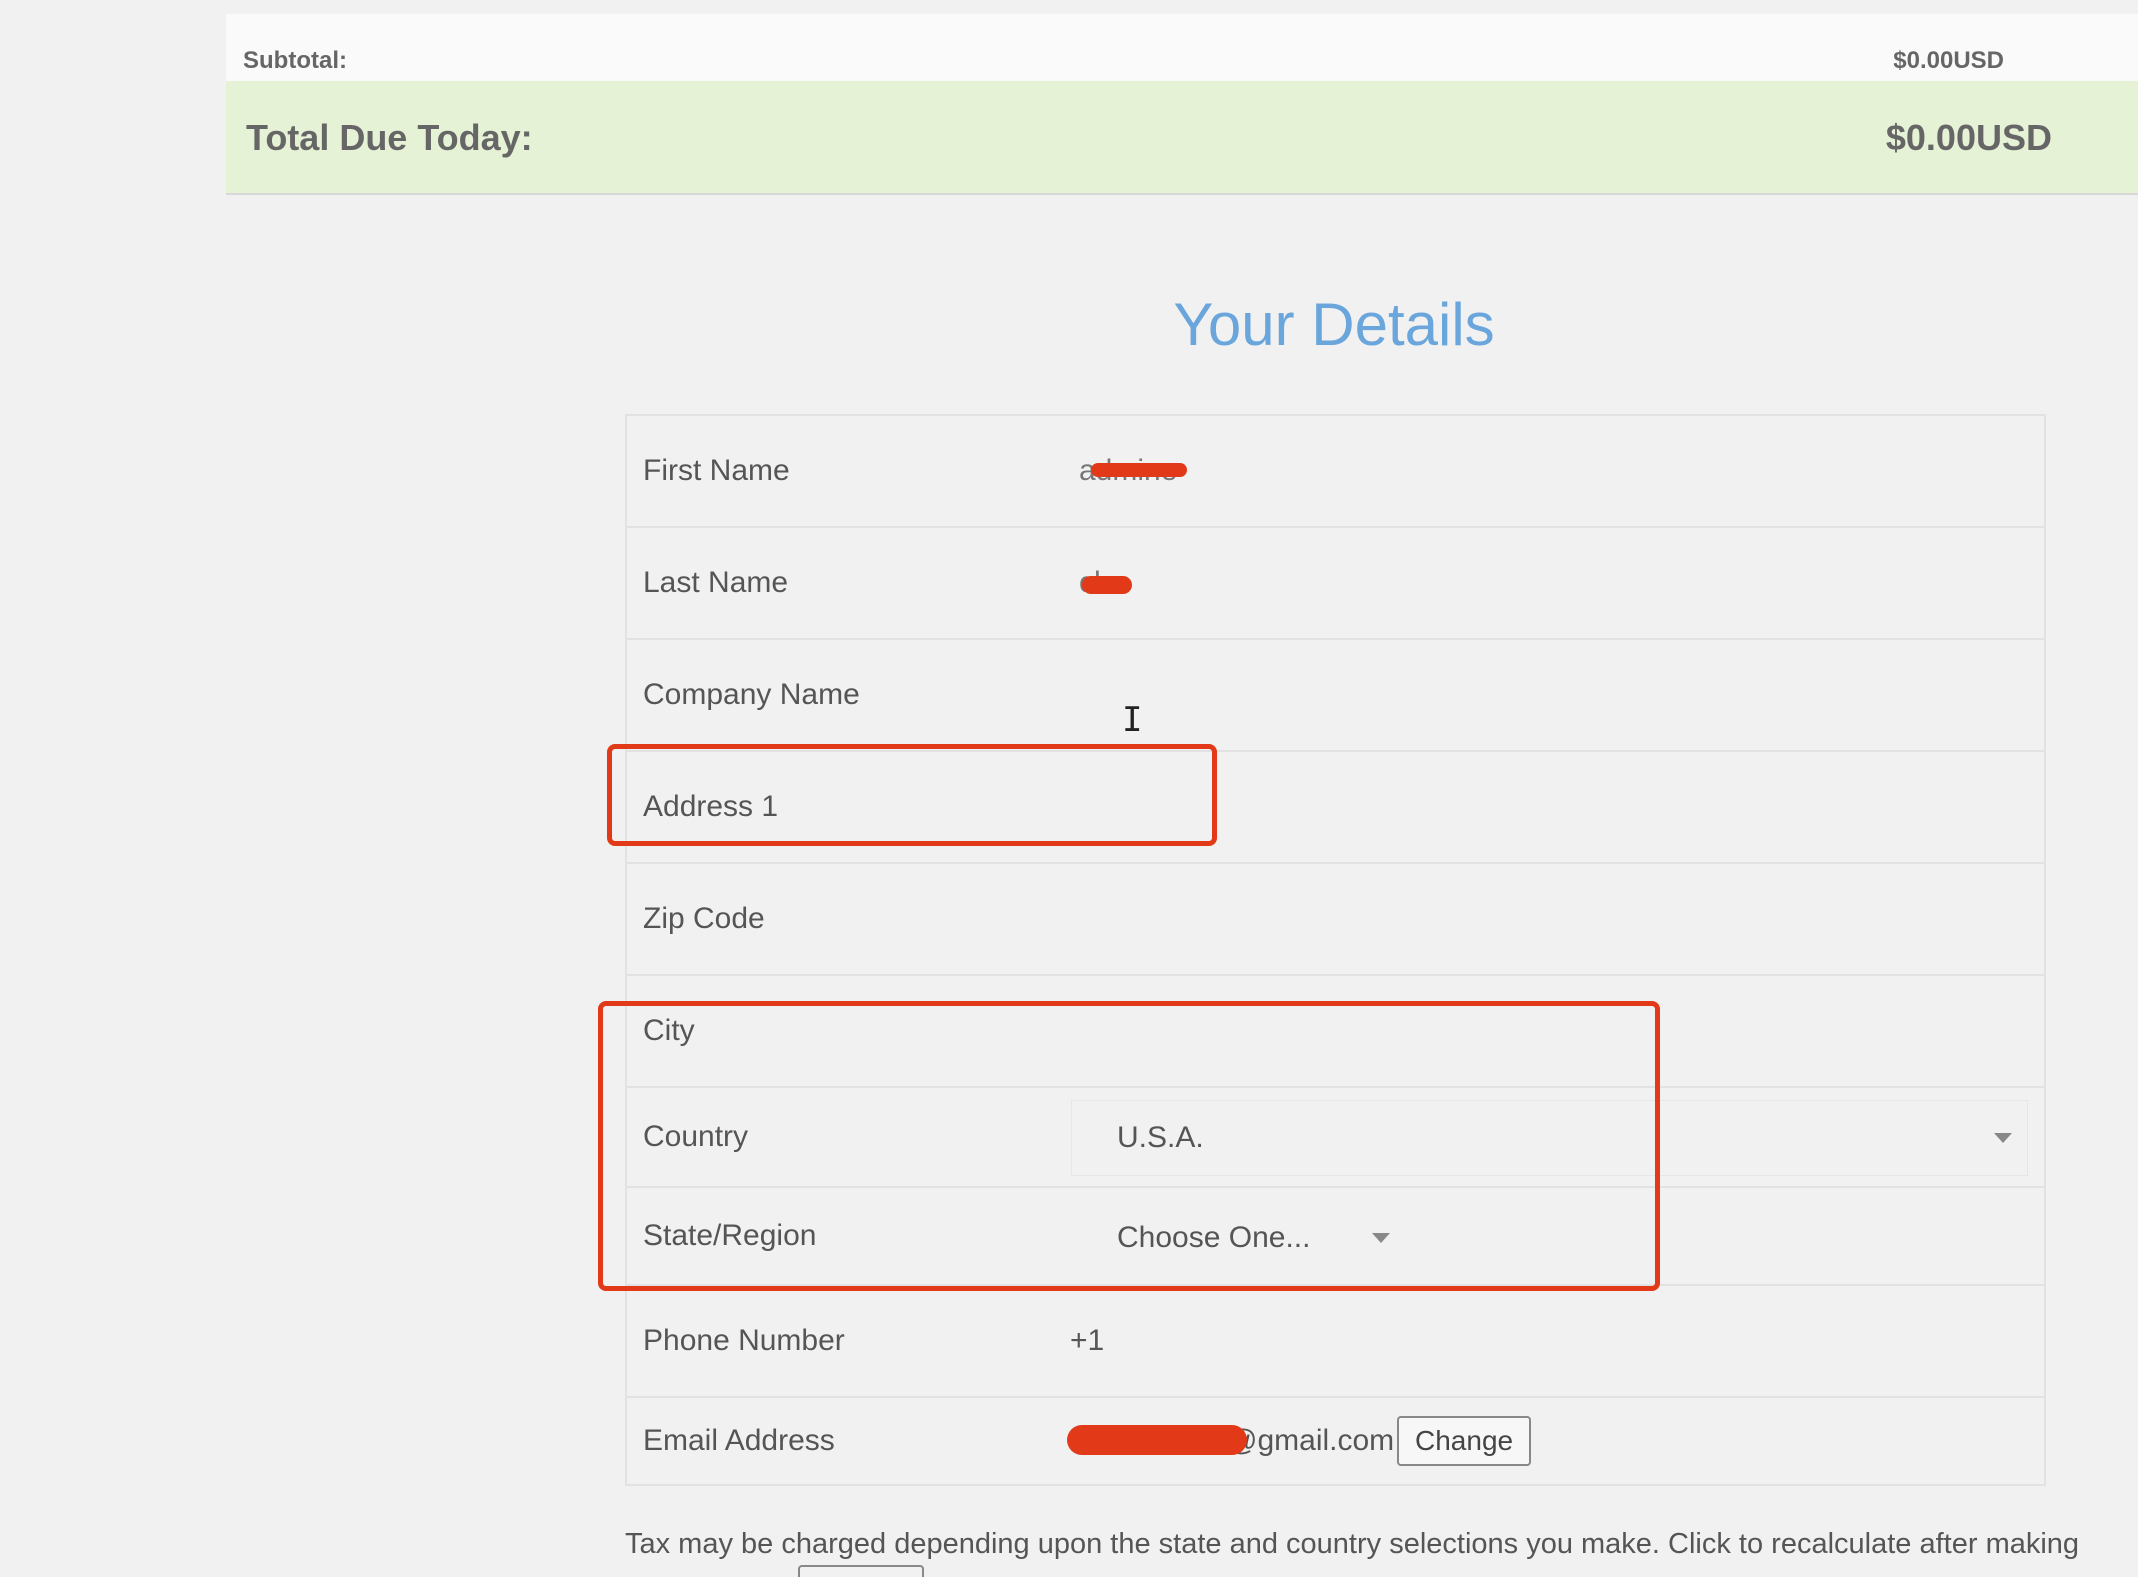 Image resolution: width=2138 pixels, height=1577 pixels. What do you see at coordinates (861, 1571) in the screenshot?
I see `recalculate-button` at bounding box center [861, 1571].